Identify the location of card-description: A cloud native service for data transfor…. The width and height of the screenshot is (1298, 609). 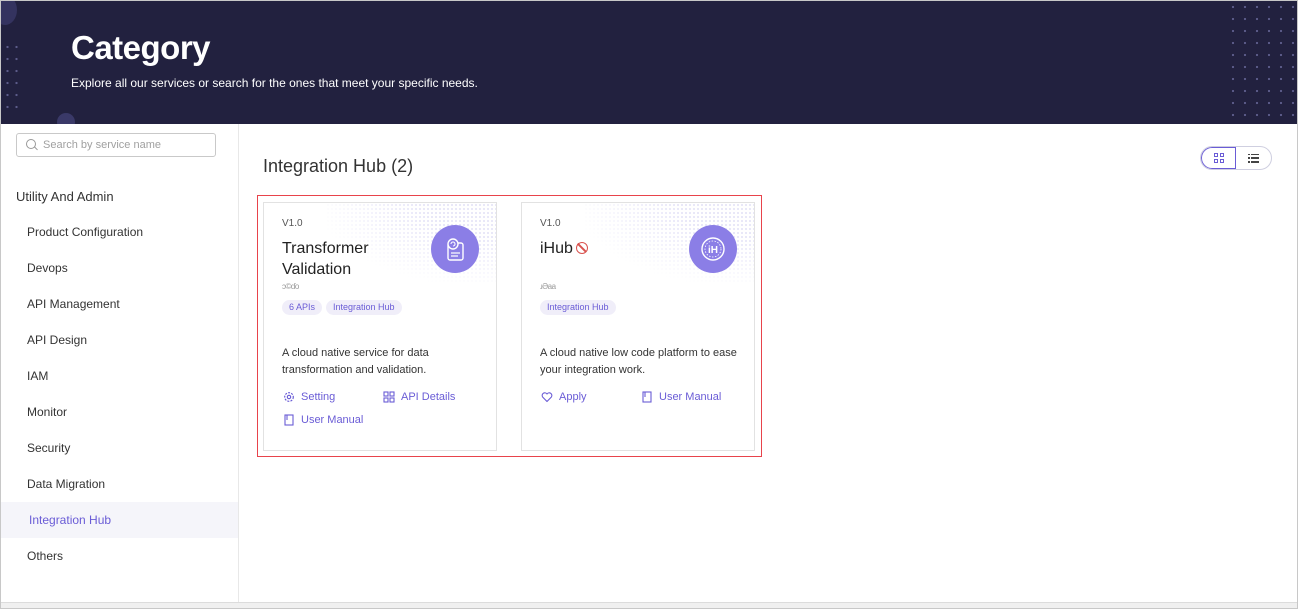
(355, 361).